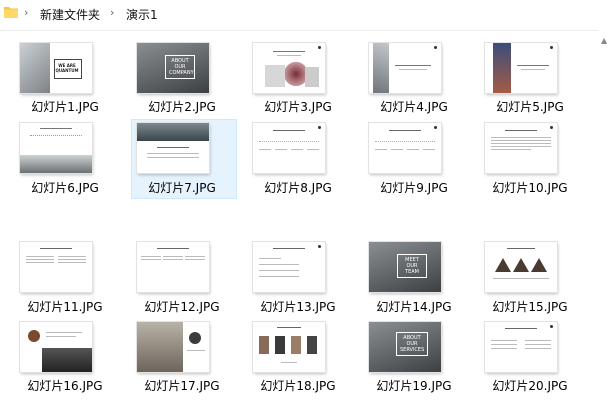 This screenshot has width=612, height=410. Describe the element at coordinates (180, 67) in the screenshot. I see `slide-text: ABOUT OUR COMPANY` at that location.